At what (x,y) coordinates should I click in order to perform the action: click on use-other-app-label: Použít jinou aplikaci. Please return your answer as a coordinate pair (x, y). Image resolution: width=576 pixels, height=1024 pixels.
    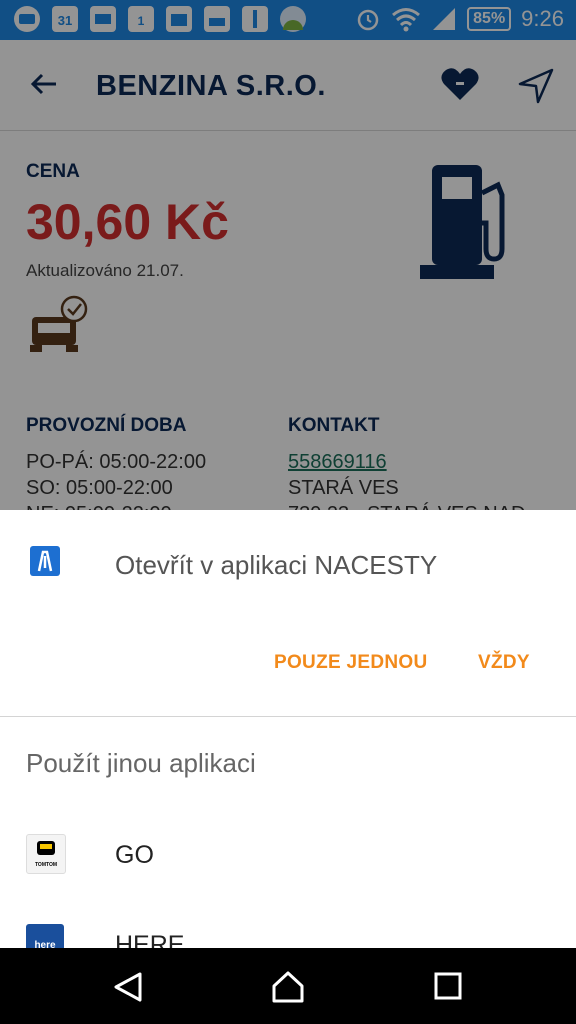
    Looking at the image, I should click on (141, 763).